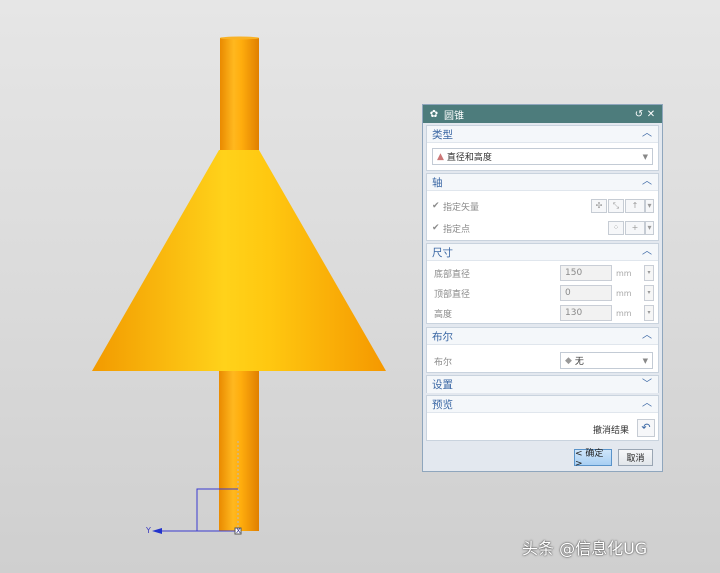  I want to click on point-dialog-icon: ⁘, so click(616, 228).